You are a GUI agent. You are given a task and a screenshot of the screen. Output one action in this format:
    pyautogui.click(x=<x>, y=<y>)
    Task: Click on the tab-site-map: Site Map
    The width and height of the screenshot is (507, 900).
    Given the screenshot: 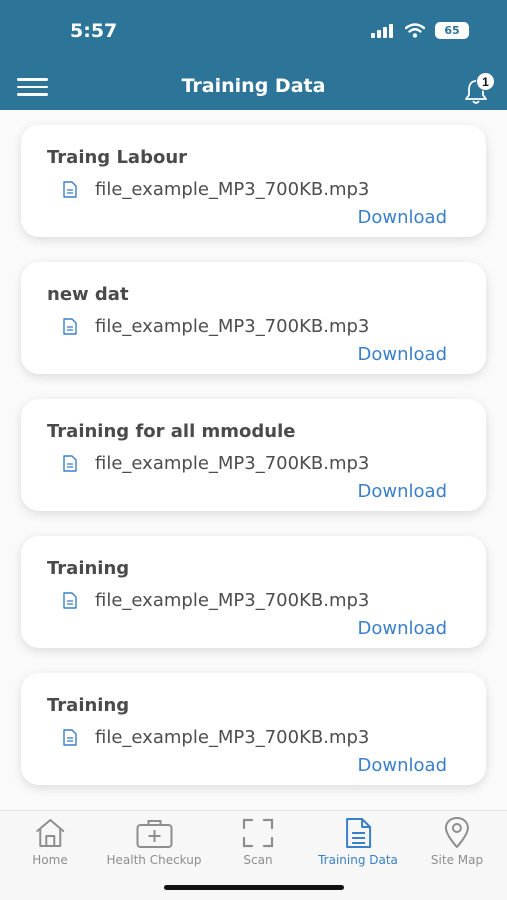 What is the action you would take?
    pyautogui.click(x=457, y=842)
    